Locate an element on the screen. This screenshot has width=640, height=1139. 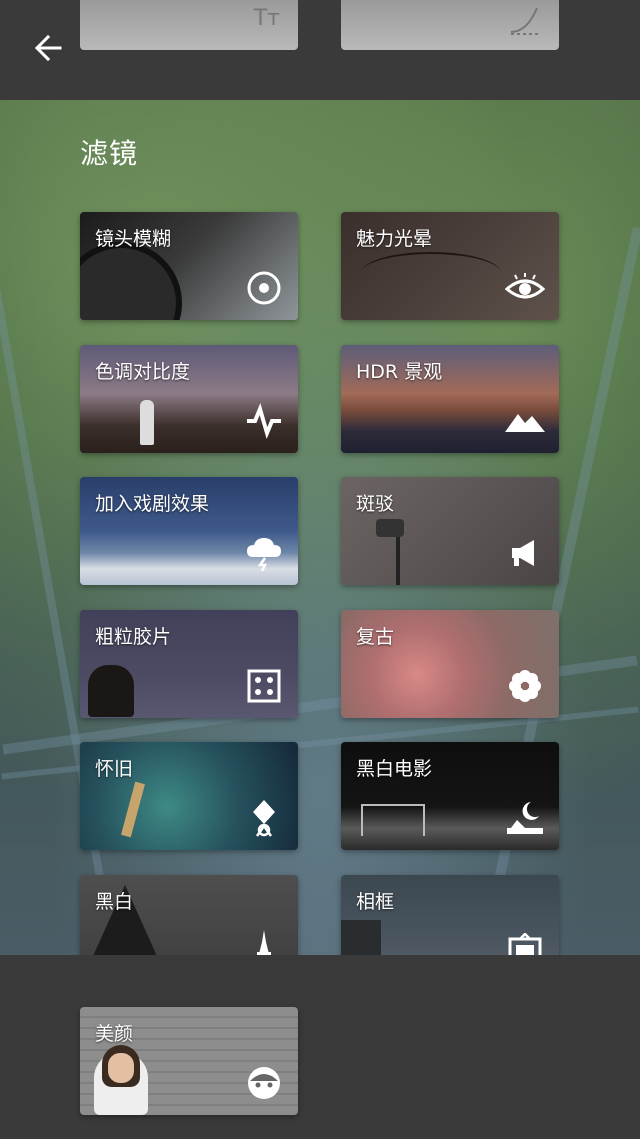
top-bar: Tт is located at coordinates (320, 50).